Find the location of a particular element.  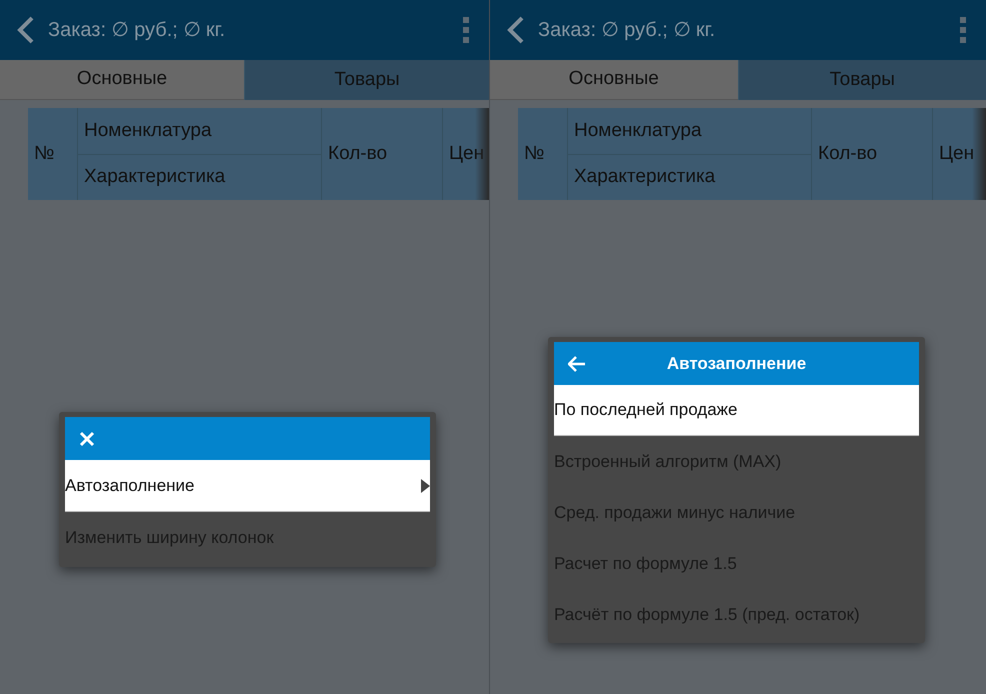

menu-item: По последней продаже is located at coordinates (736, 410).